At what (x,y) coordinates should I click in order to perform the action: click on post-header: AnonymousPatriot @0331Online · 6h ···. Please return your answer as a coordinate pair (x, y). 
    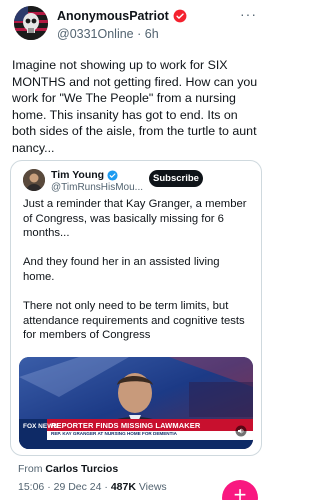
    Looking at the image, I should click on (135, 25).